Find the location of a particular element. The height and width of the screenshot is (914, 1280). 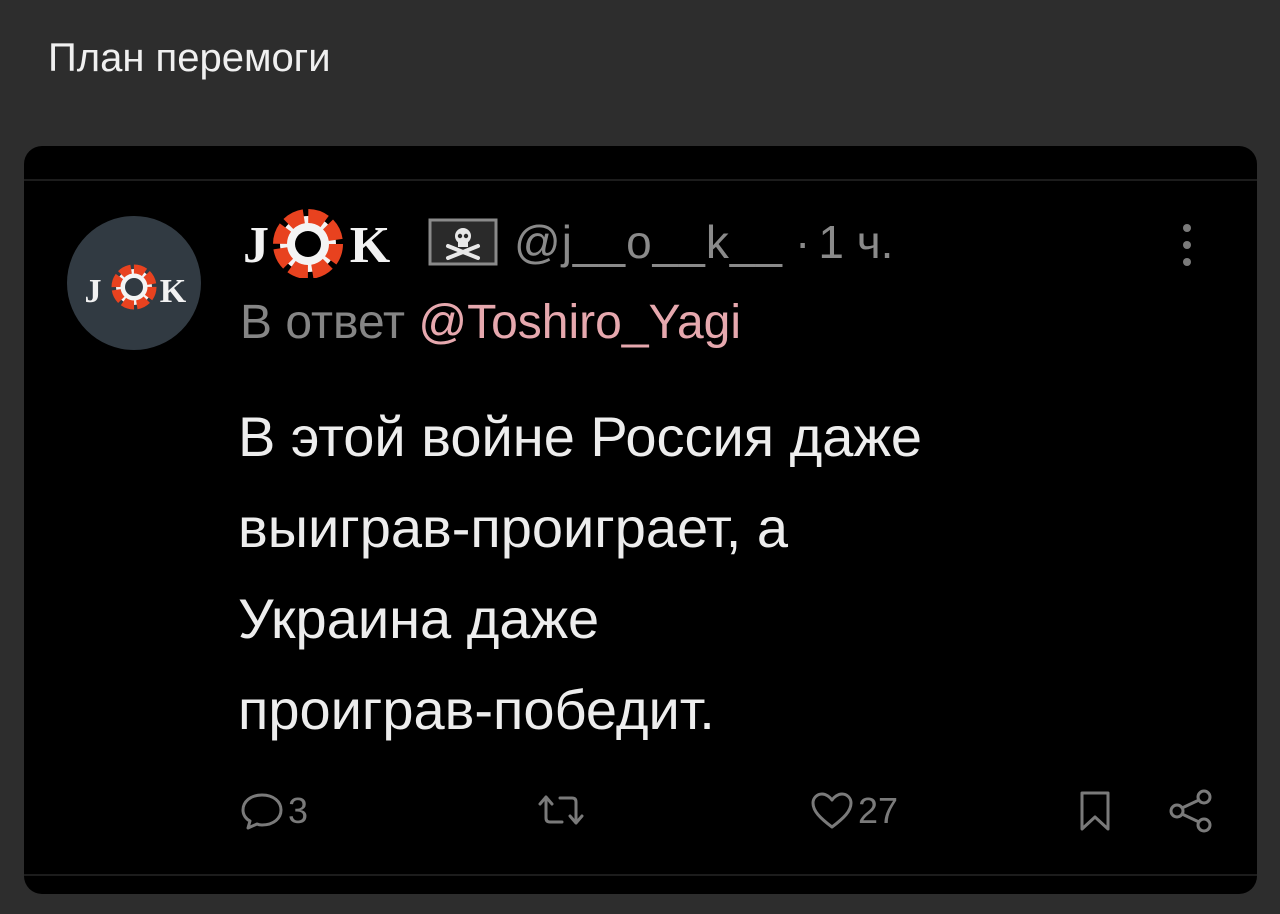

reply-count: 3 is located at coordinates (298, 810).